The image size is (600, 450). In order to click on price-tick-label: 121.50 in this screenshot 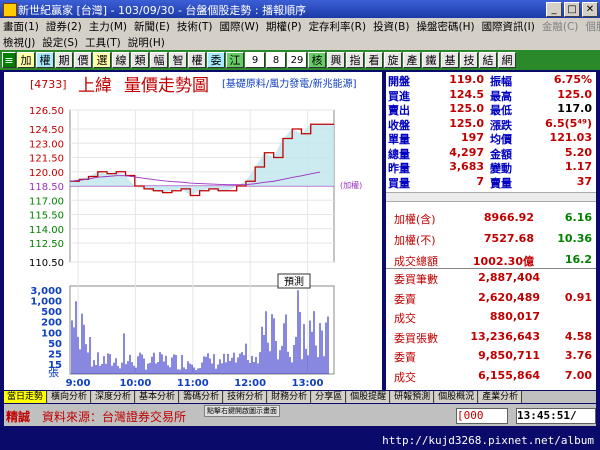, I will do `click(46, 159)`.